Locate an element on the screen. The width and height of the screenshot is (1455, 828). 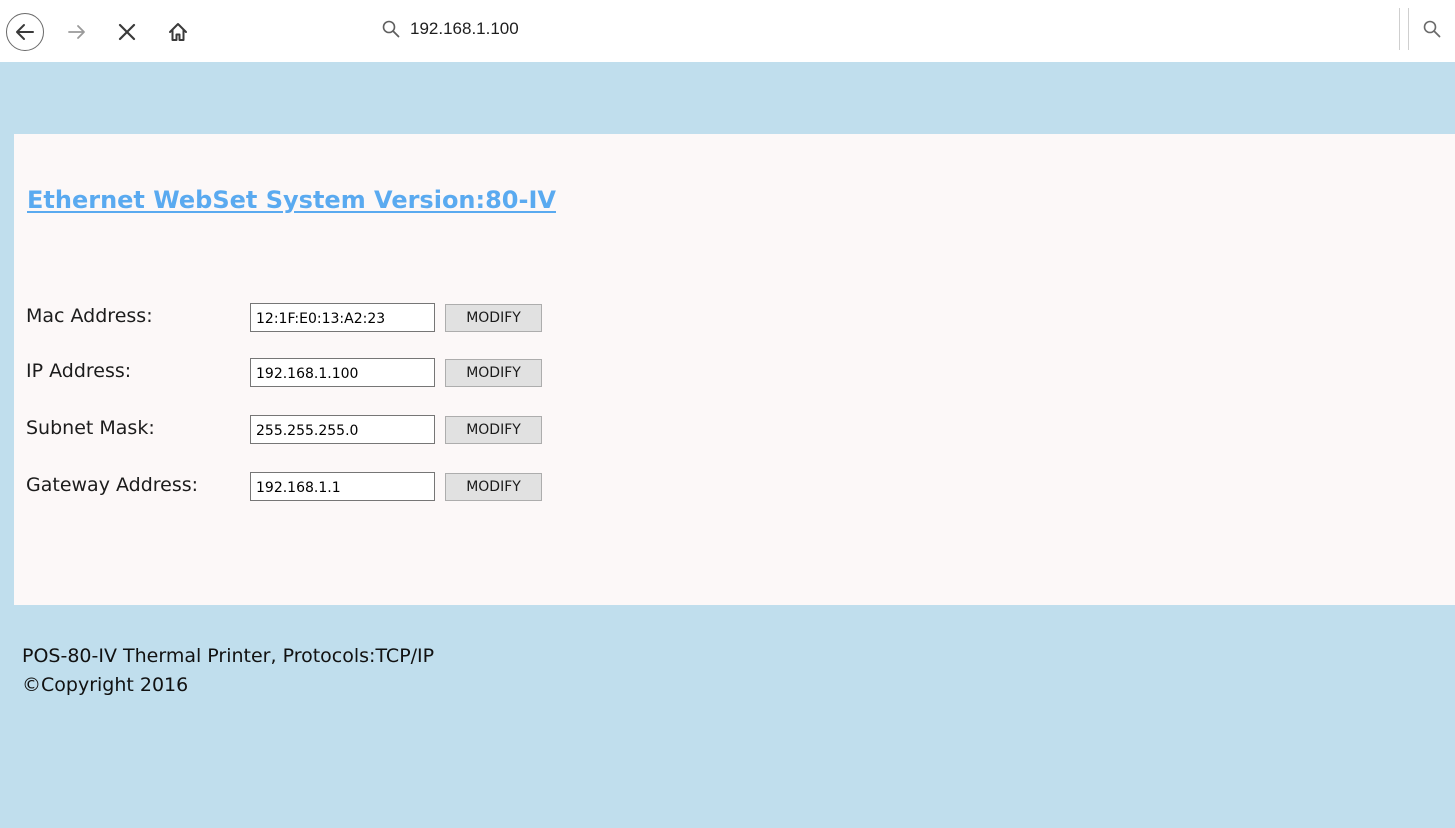
gateway-address-label: Gateway Address: is located at coordinates (112, 485).